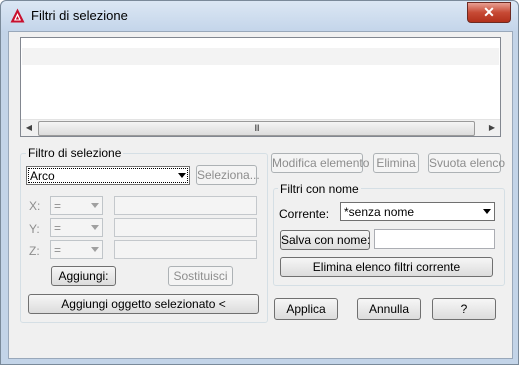 The height and width of the screenshot is (365, 519). What do you see at coordinates (76, 205) in the screenshot?
I see `x-operator-dropdown: =` at bounding box center [76, 205].